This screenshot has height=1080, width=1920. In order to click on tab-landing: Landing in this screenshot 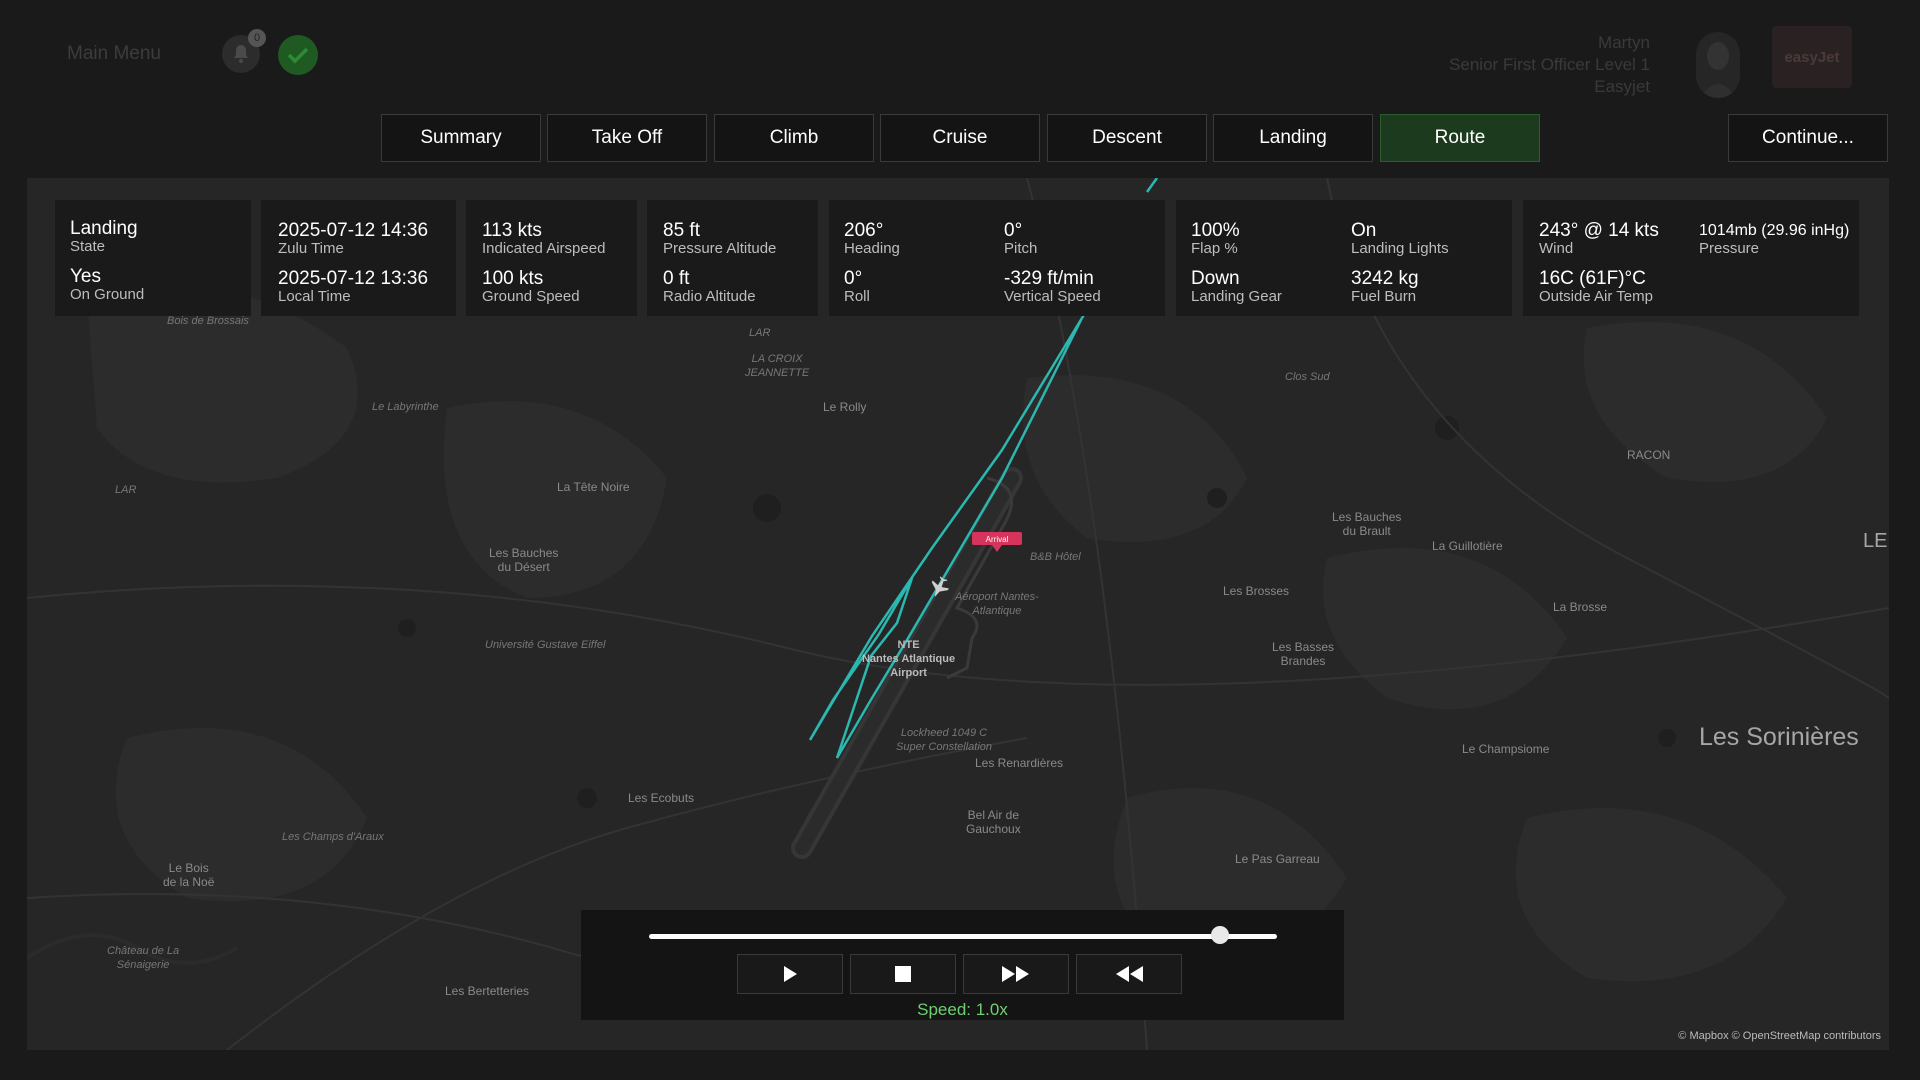, I will do `click(1293, 138)`.